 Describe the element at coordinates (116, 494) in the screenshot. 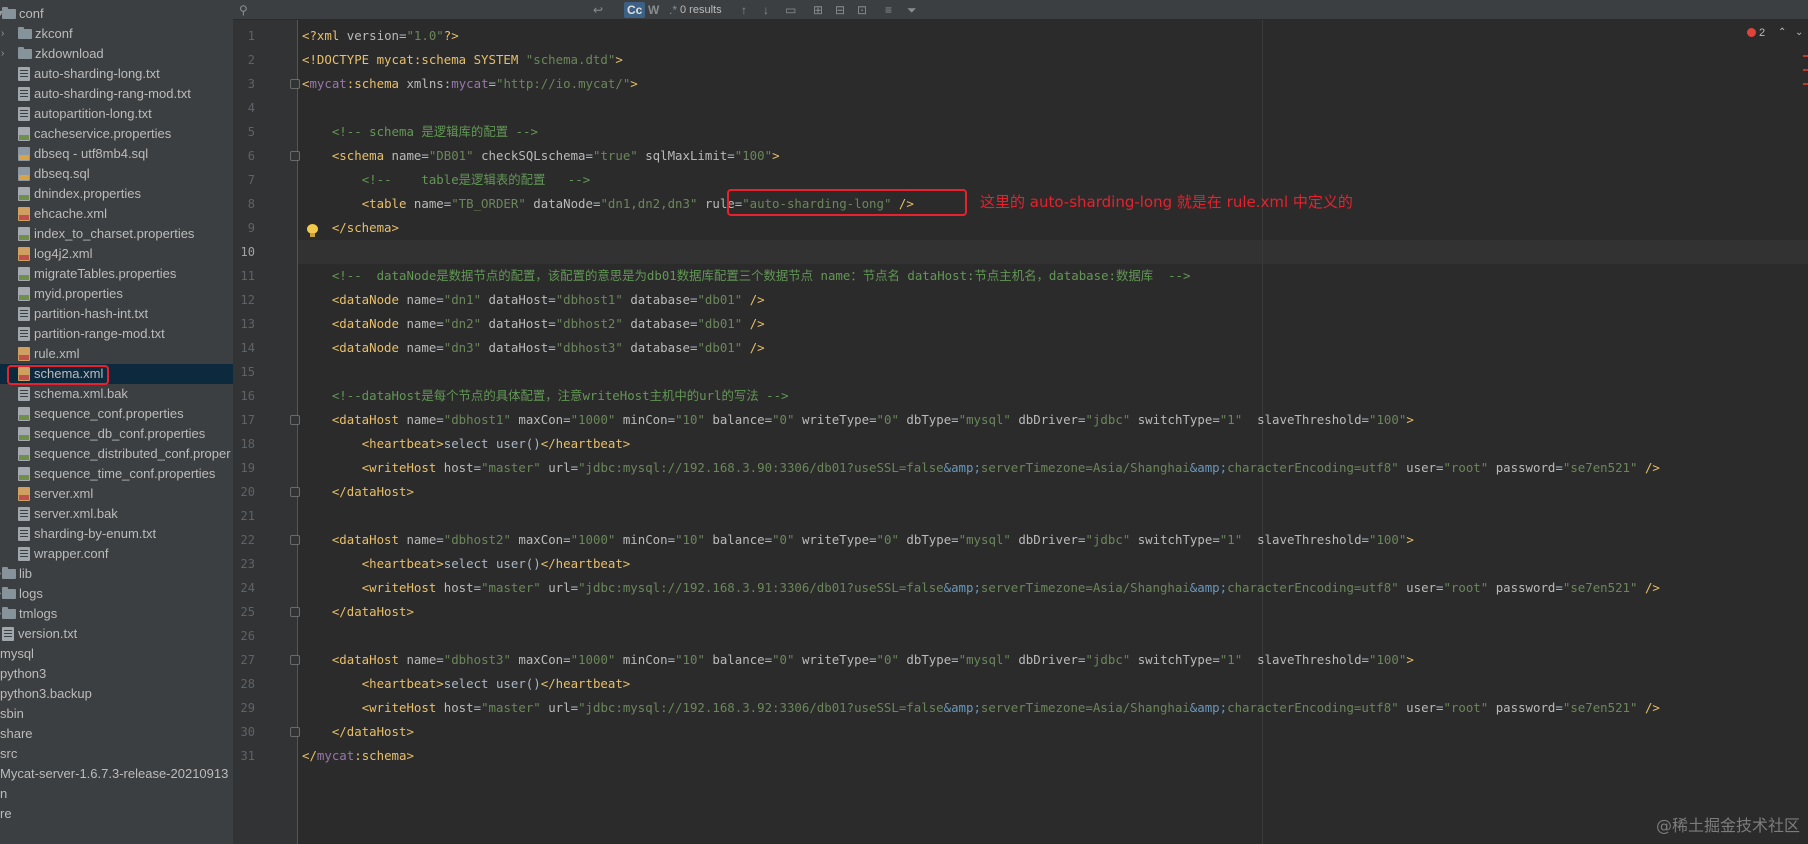

I see `tree-item: server.xml` at that location.